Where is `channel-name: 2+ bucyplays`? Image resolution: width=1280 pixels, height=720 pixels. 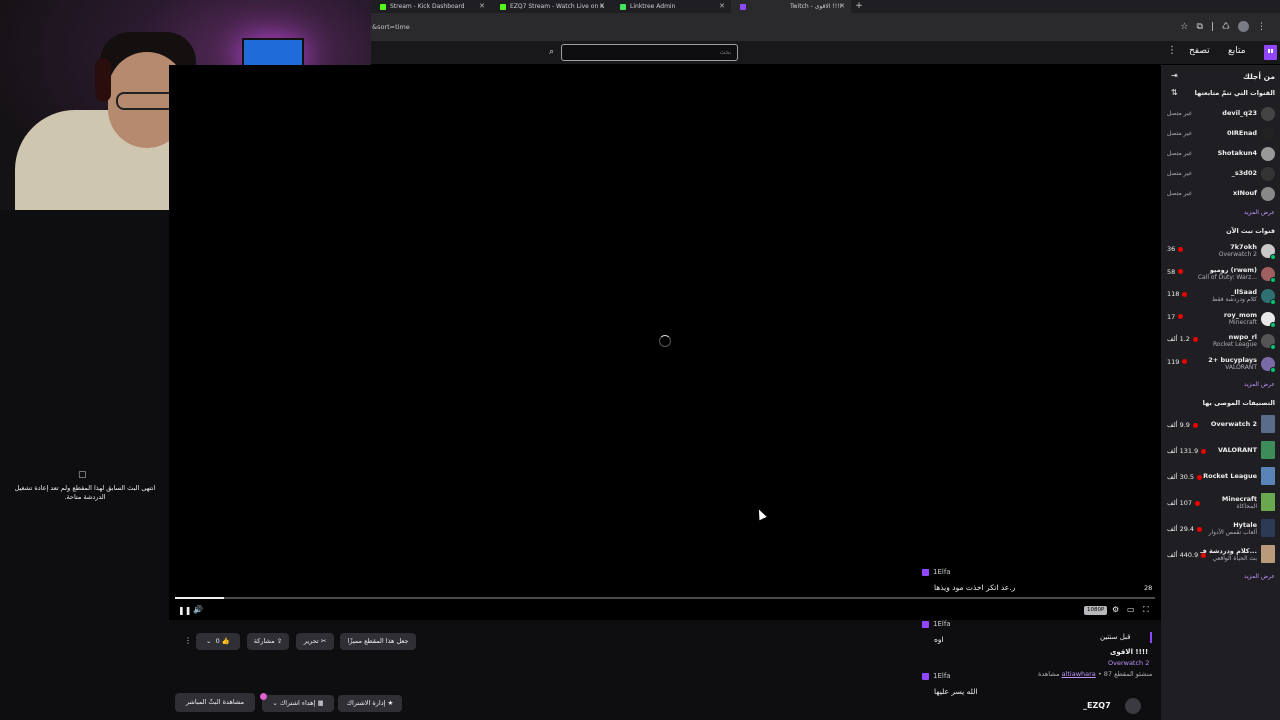
channel-name: 2+ bucyplays is located at coordinates (1232, 359).